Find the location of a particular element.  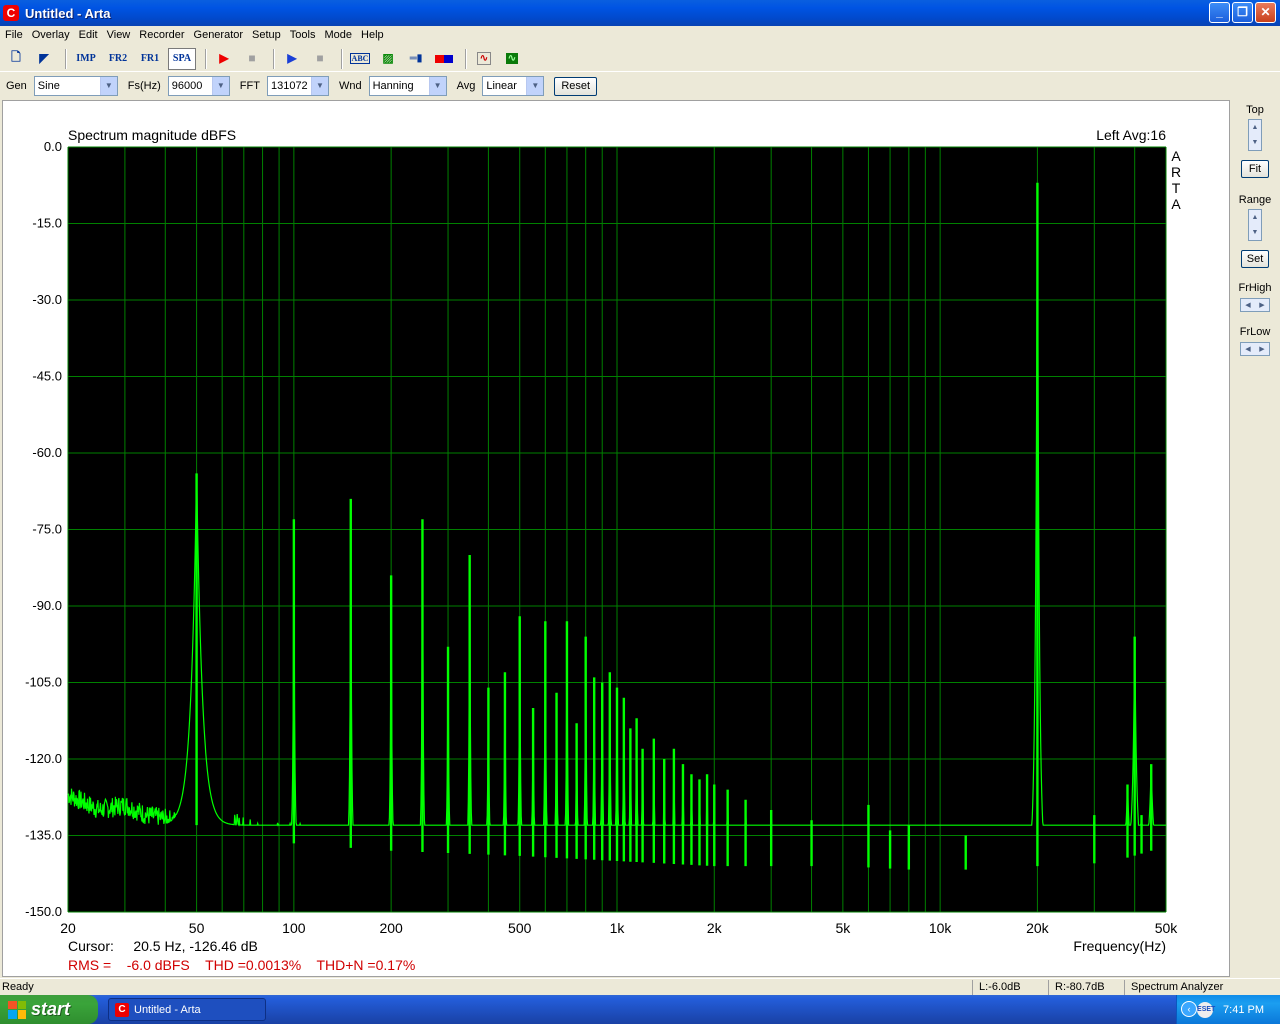

open-arrow-icon: ◤ is located at coordinates (44, 58).